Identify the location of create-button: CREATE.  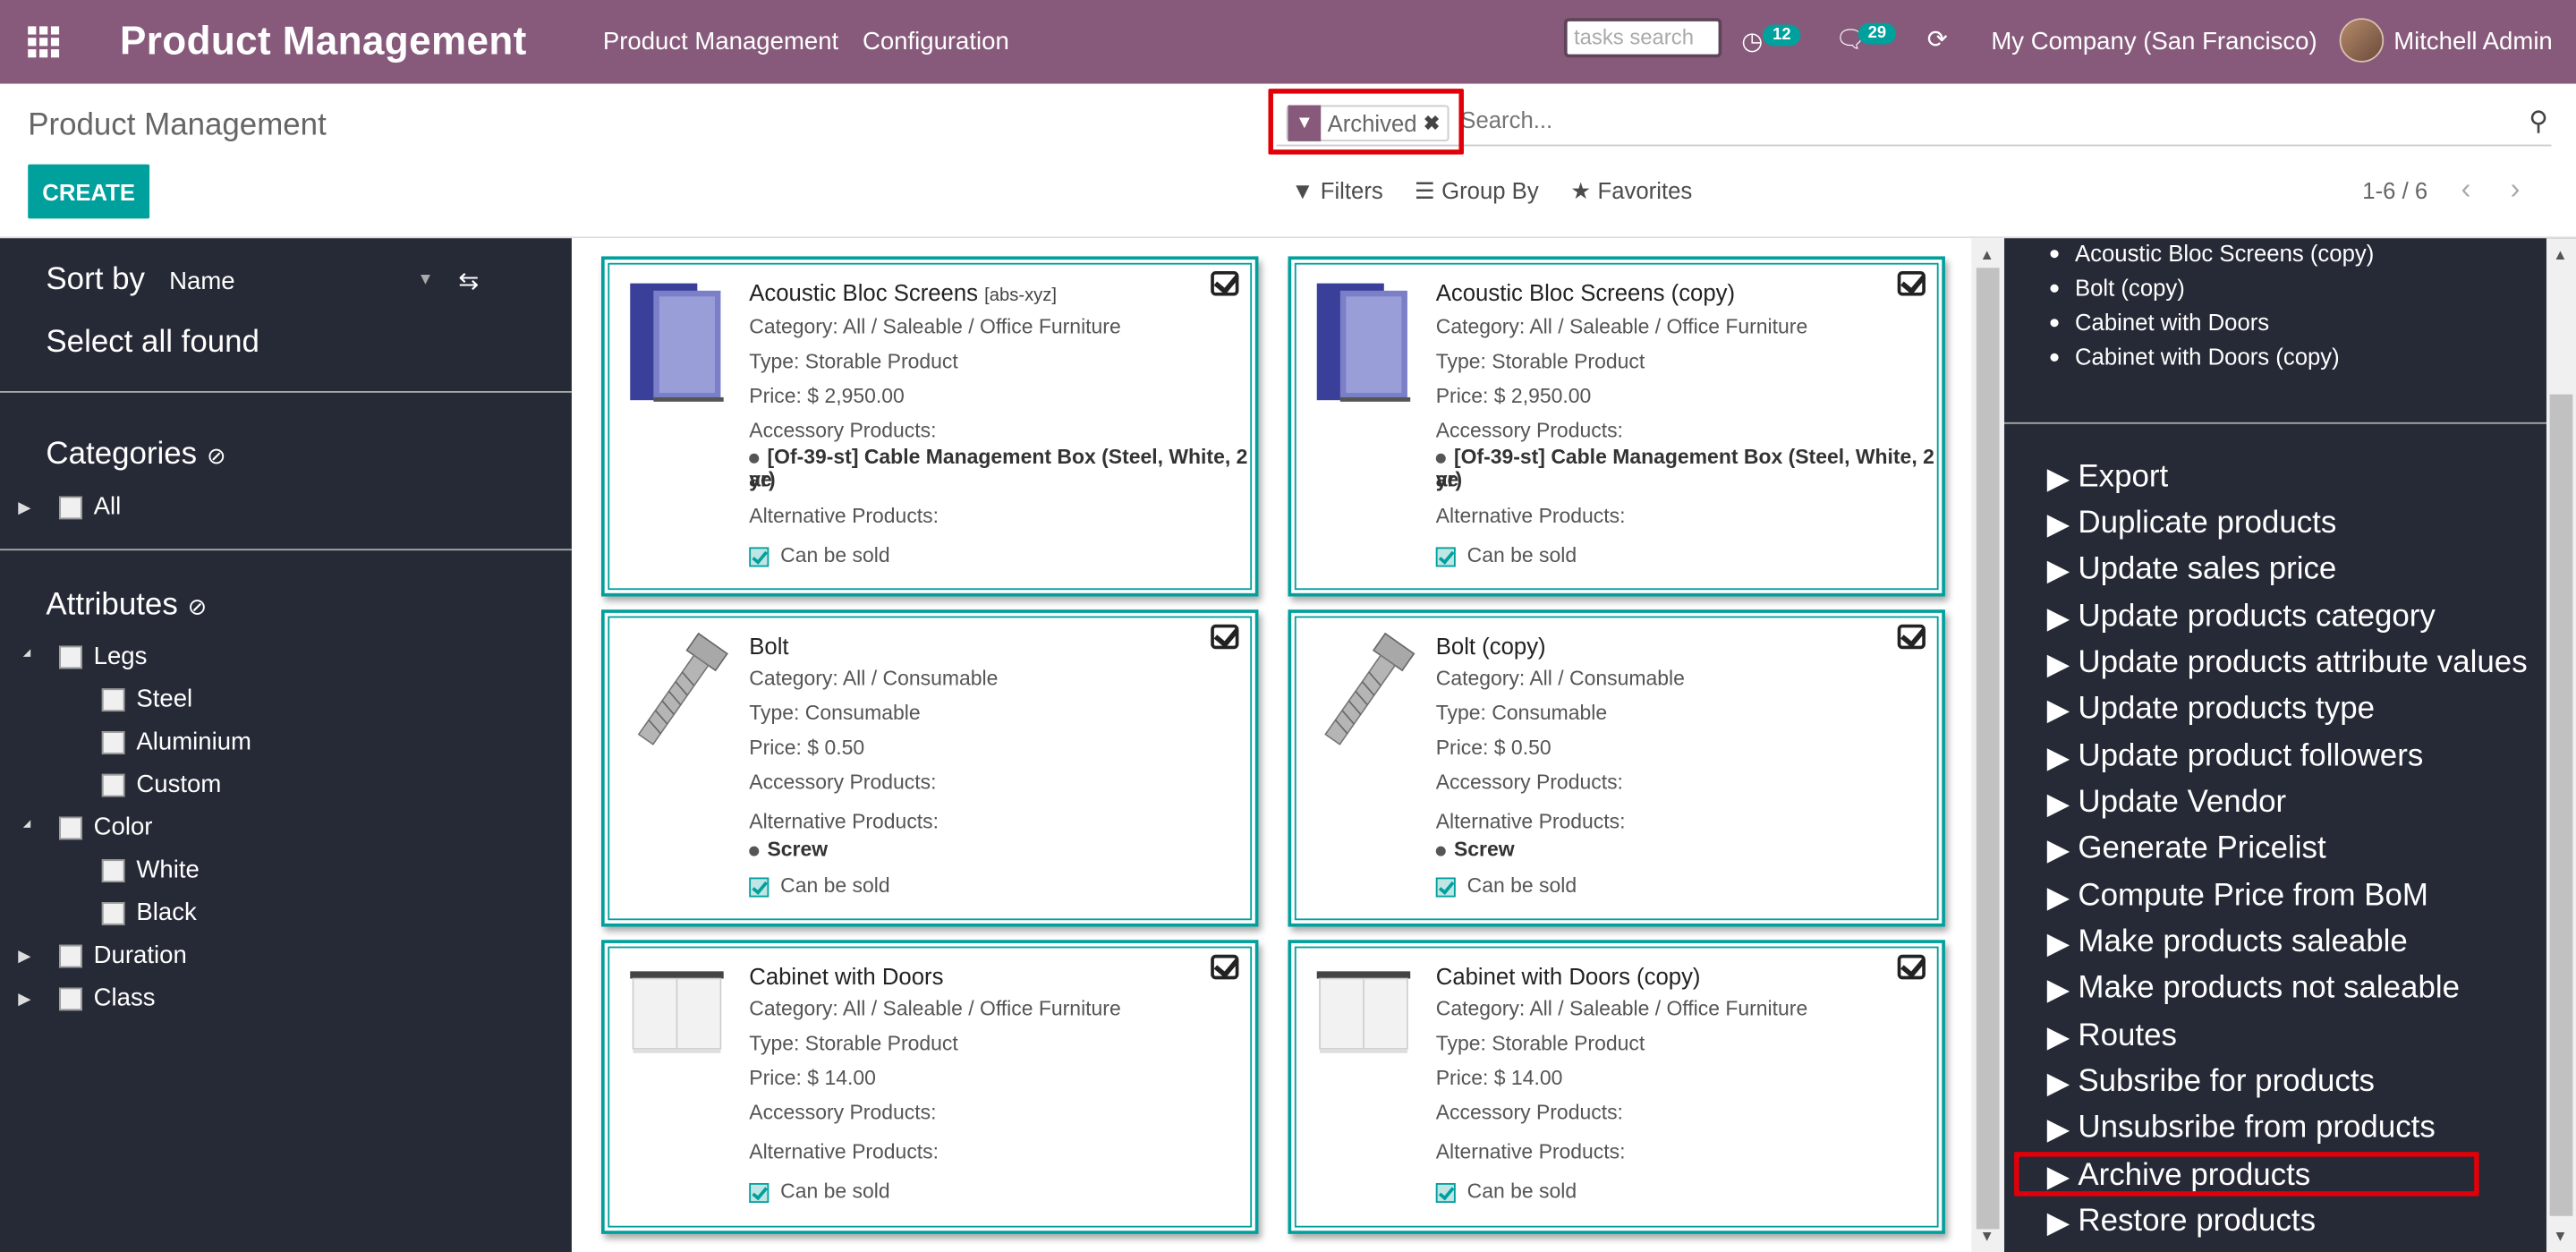
(89, 191).